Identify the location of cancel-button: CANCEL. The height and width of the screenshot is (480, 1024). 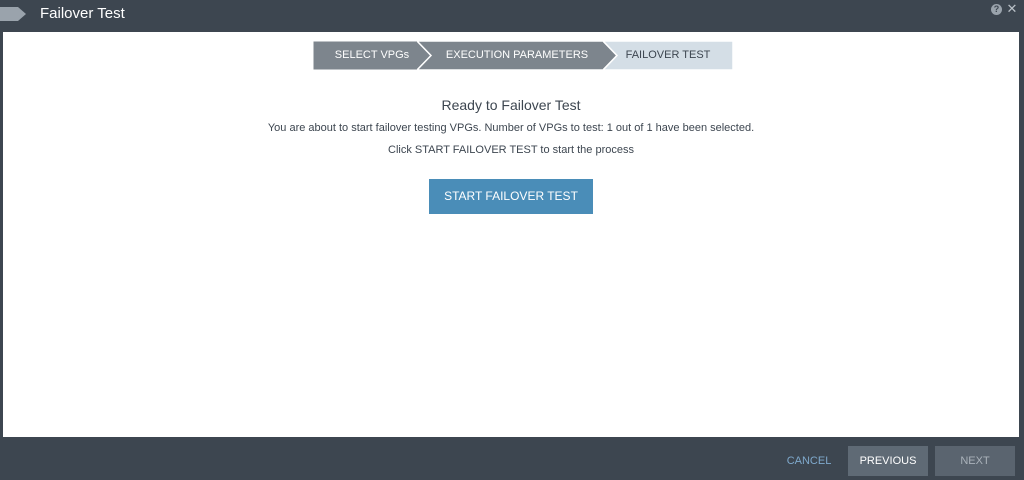
(809, 461).